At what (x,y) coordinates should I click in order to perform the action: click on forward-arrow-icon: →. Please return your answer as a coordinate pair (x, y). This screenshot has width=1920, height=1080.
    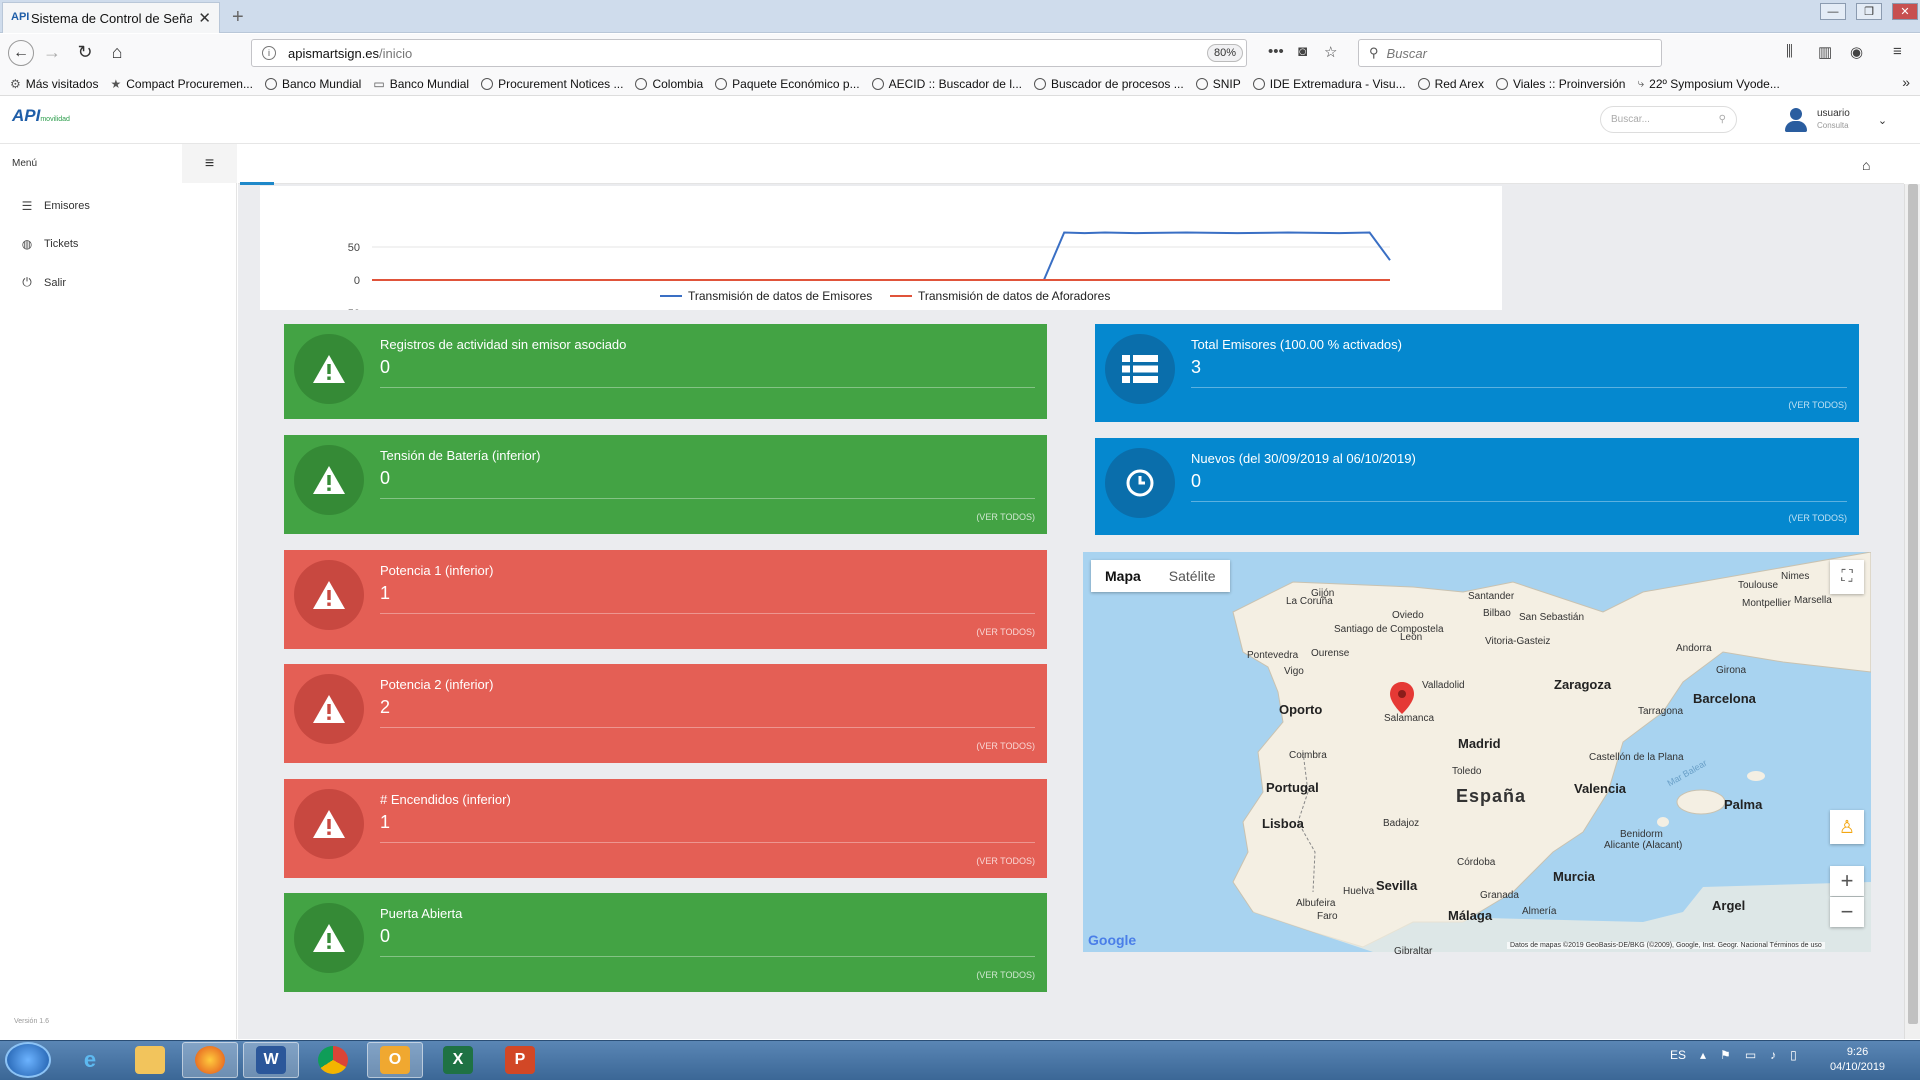
    Looking at the image, I should click on (52, 52).